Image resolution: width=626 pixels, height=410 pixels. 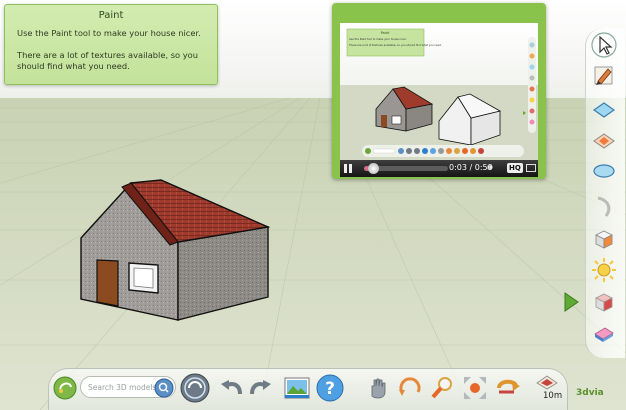 What do you see at coordinates (571, 302) in the screenshot?
I see `play-arrow-icon` at bounding box center [571, 302].